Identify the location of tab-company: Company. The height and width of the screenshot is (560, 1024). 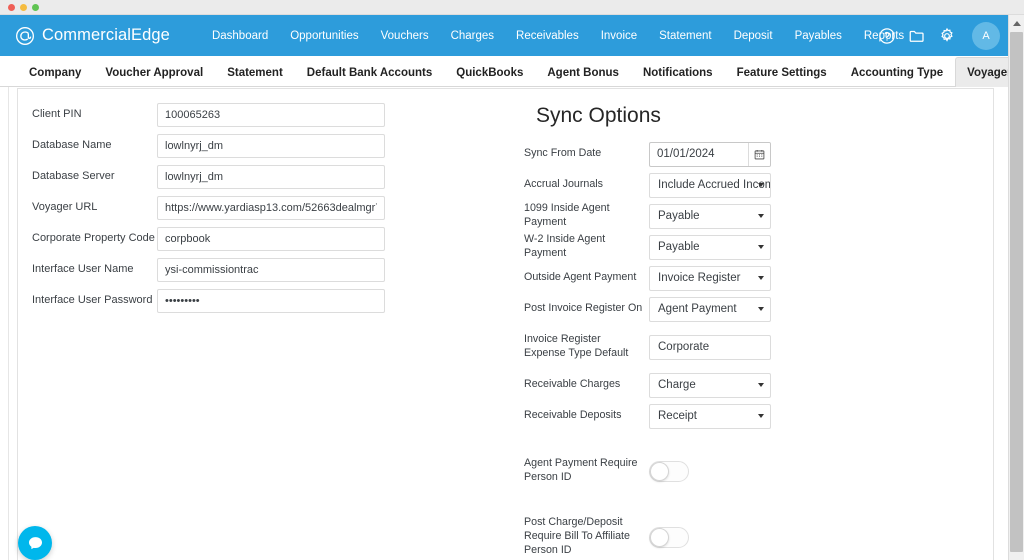
(55, 72).